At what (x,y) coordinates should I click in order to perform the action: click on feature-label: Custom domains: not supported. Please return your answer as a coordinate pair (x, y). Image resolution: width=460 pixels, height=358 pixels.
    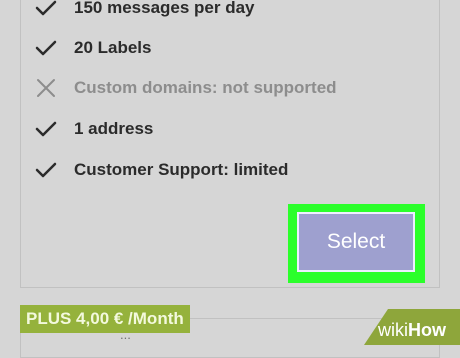
    Looking at the image, I should click on (205, 87).